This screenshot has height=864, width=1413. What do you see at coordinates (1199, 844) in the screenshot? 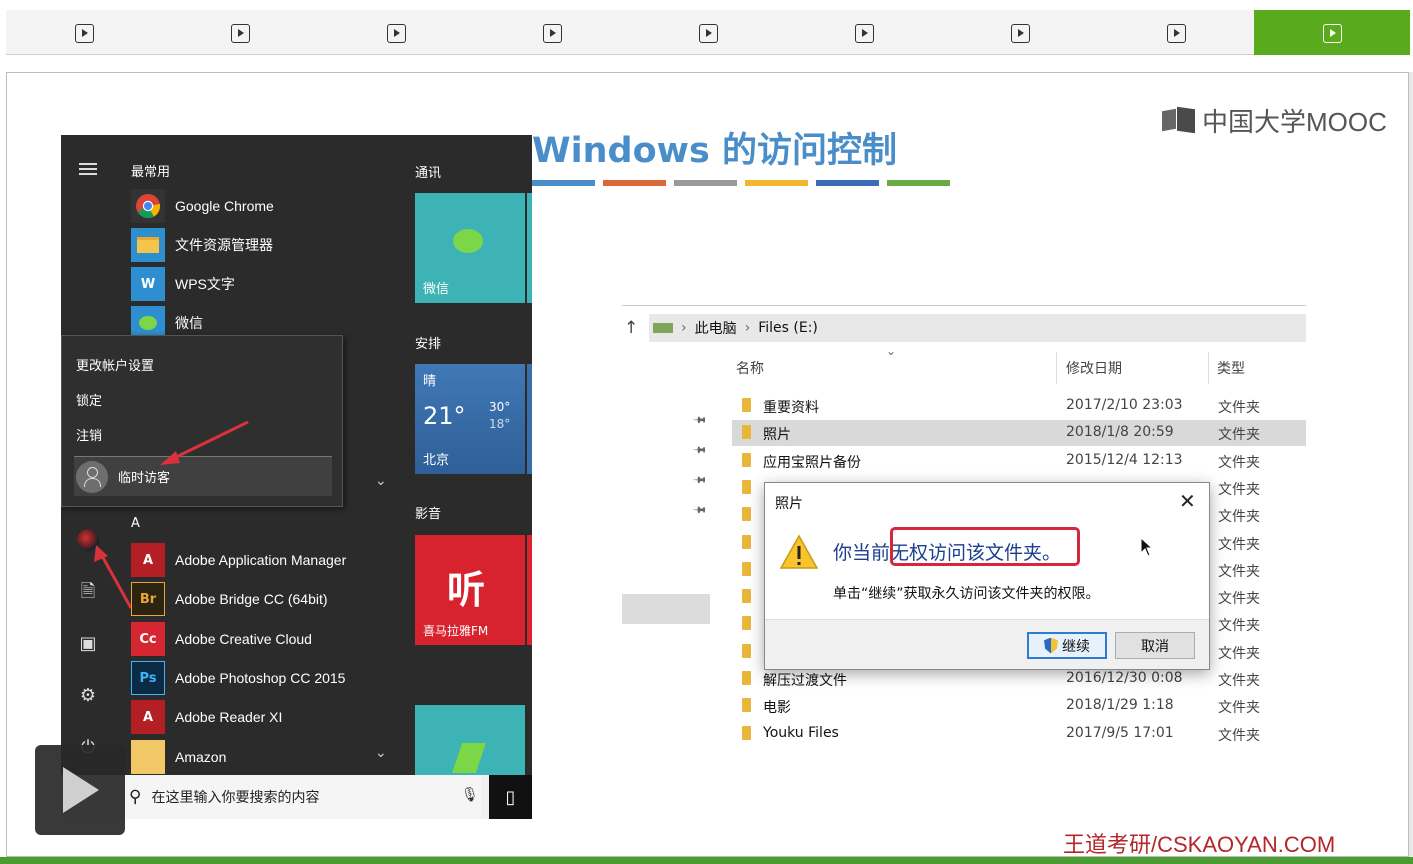
I see `watermark: 王道考研/CSKAOYAN.COM` at bounding box center [1199, 844].